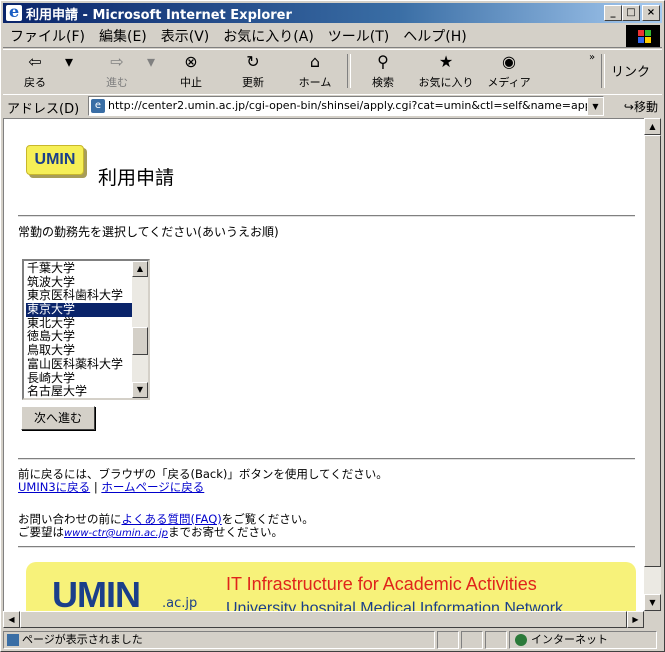 This screenshot has width=665, height=652. Describe the element at coordinates (96, 593) in the screenshot. I see `banner-logo: UMIN` at that location.